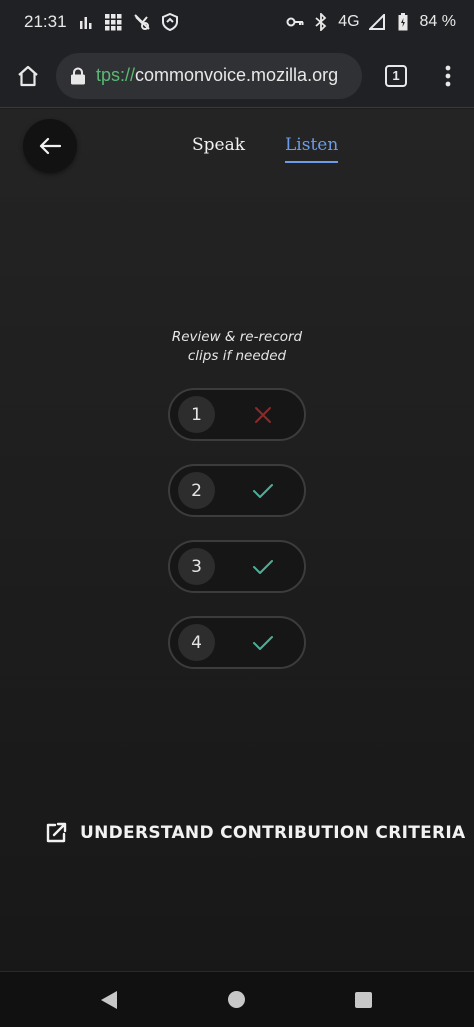  Describe the element at coordinates (142, 22) in the screenshot. I see `no-notification-icon` at that location.